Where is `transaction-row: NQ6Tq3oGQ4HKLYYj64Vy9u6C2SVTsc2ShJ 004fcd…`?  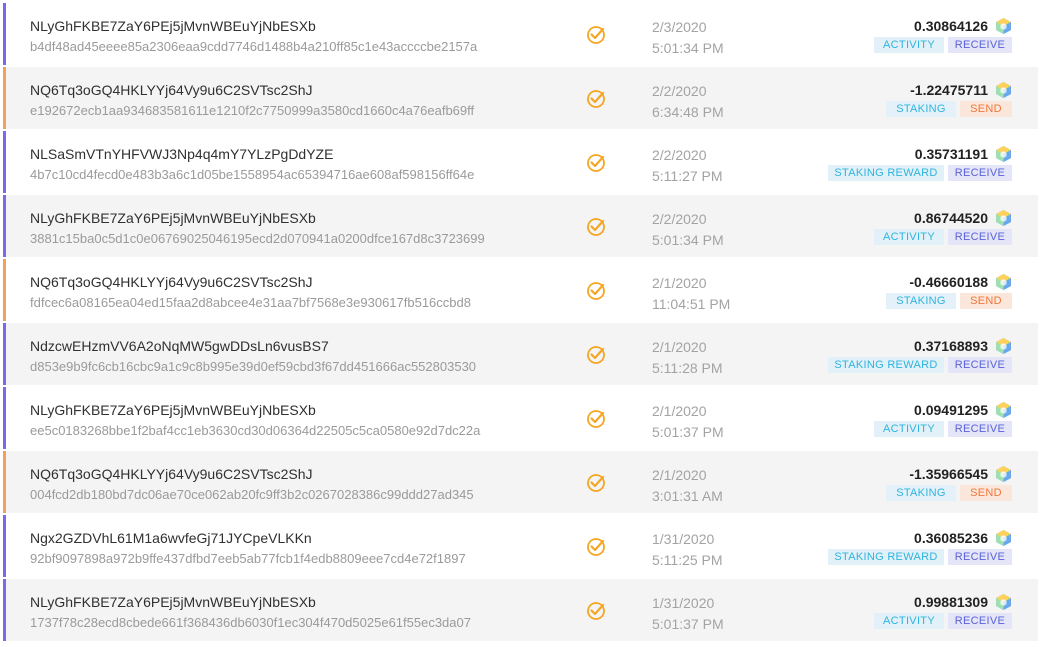
transaction-row: NQ6Tq3oGQ4HKLYYj64Vy9u6C2SVTsc2ShJ 004fcd… is located at coordinates (520, 482).